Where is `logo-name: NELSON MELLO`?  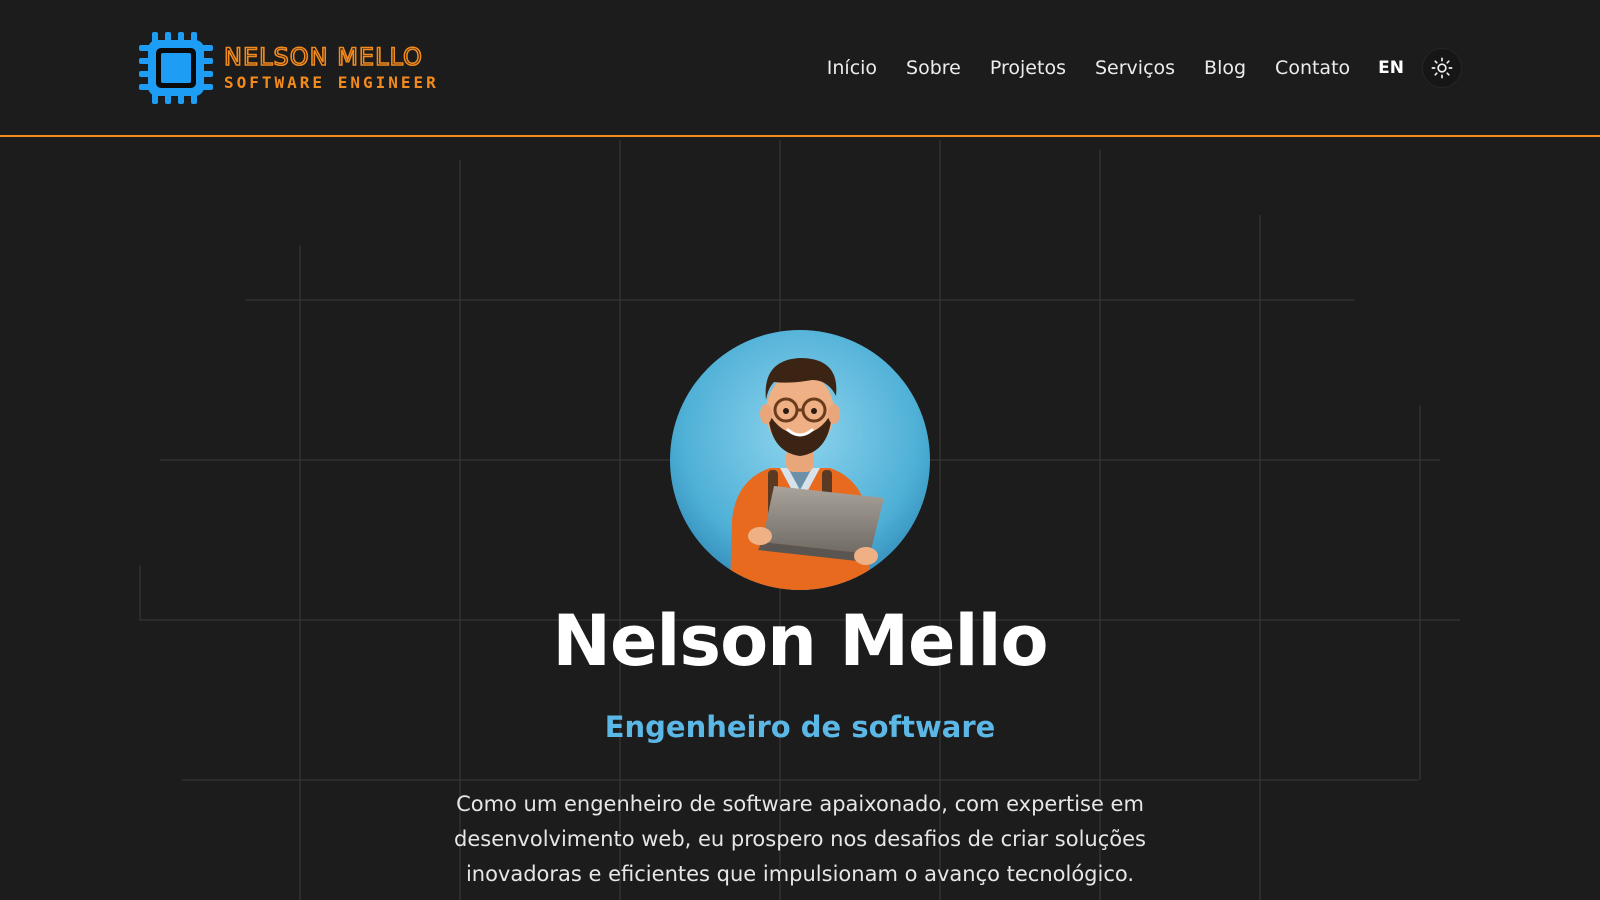
logo-name: NELSON MELLO is located at coordinates (323, 57).